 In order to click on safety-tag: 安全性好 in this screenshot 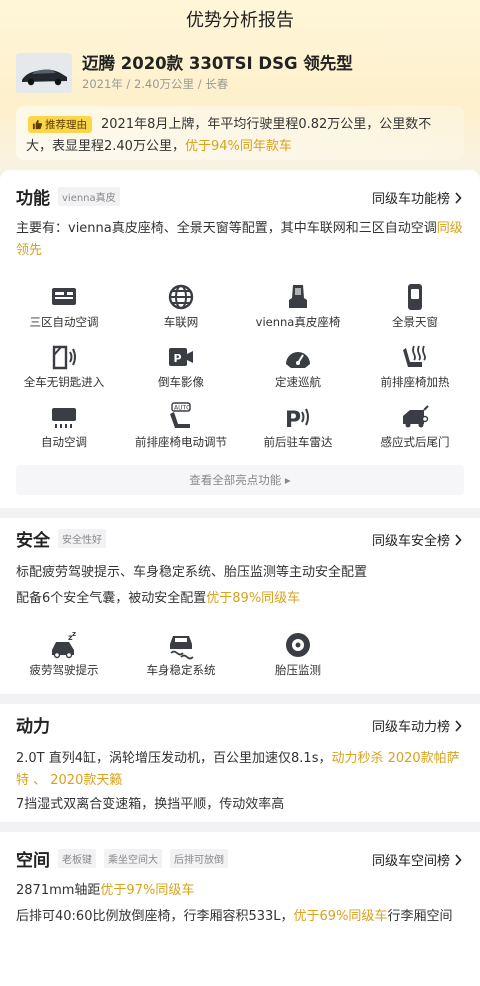, I will do `click(82, 538)`.